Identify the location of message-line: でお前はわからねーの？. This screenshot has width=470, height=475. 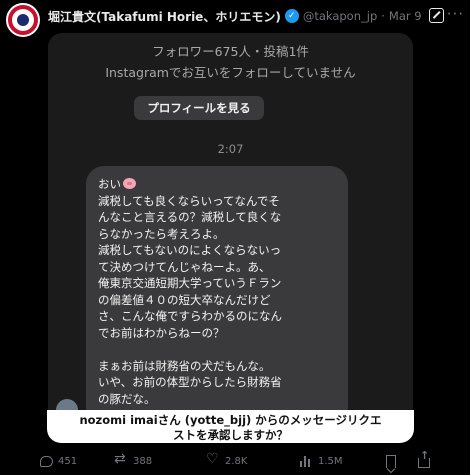
(161, 332).